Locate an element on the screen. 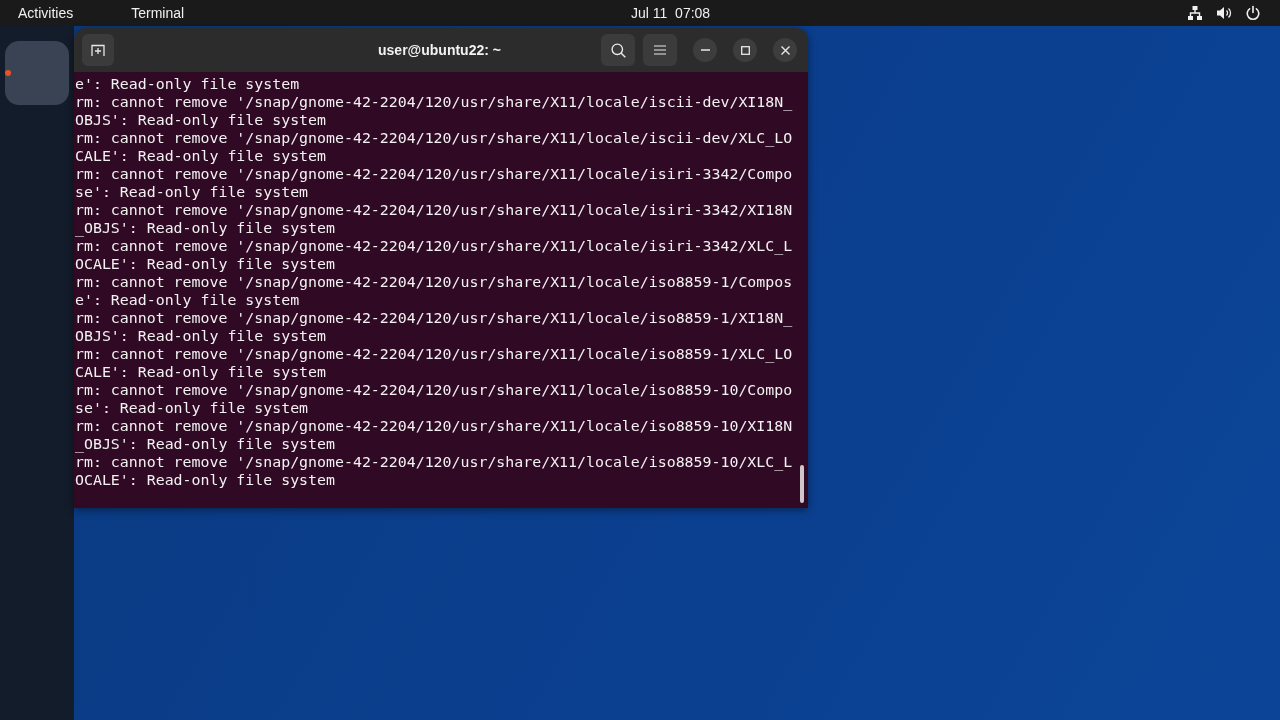 The height and width of the screenshot is (720, 1280). terminal-line: rm: cannot remove '/snap/gnome-42-2204/120/usr/share/X11/locale/iso8859-1/XLC_LO is located at coordinates (434, 354).